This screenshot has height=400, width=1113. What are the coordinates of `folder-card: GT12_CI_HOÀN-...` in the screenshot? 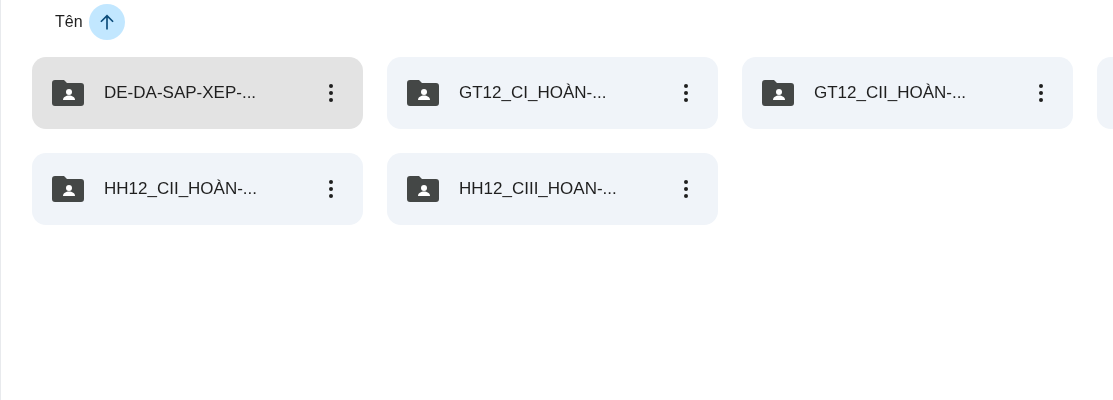 It's located at (552, 93).